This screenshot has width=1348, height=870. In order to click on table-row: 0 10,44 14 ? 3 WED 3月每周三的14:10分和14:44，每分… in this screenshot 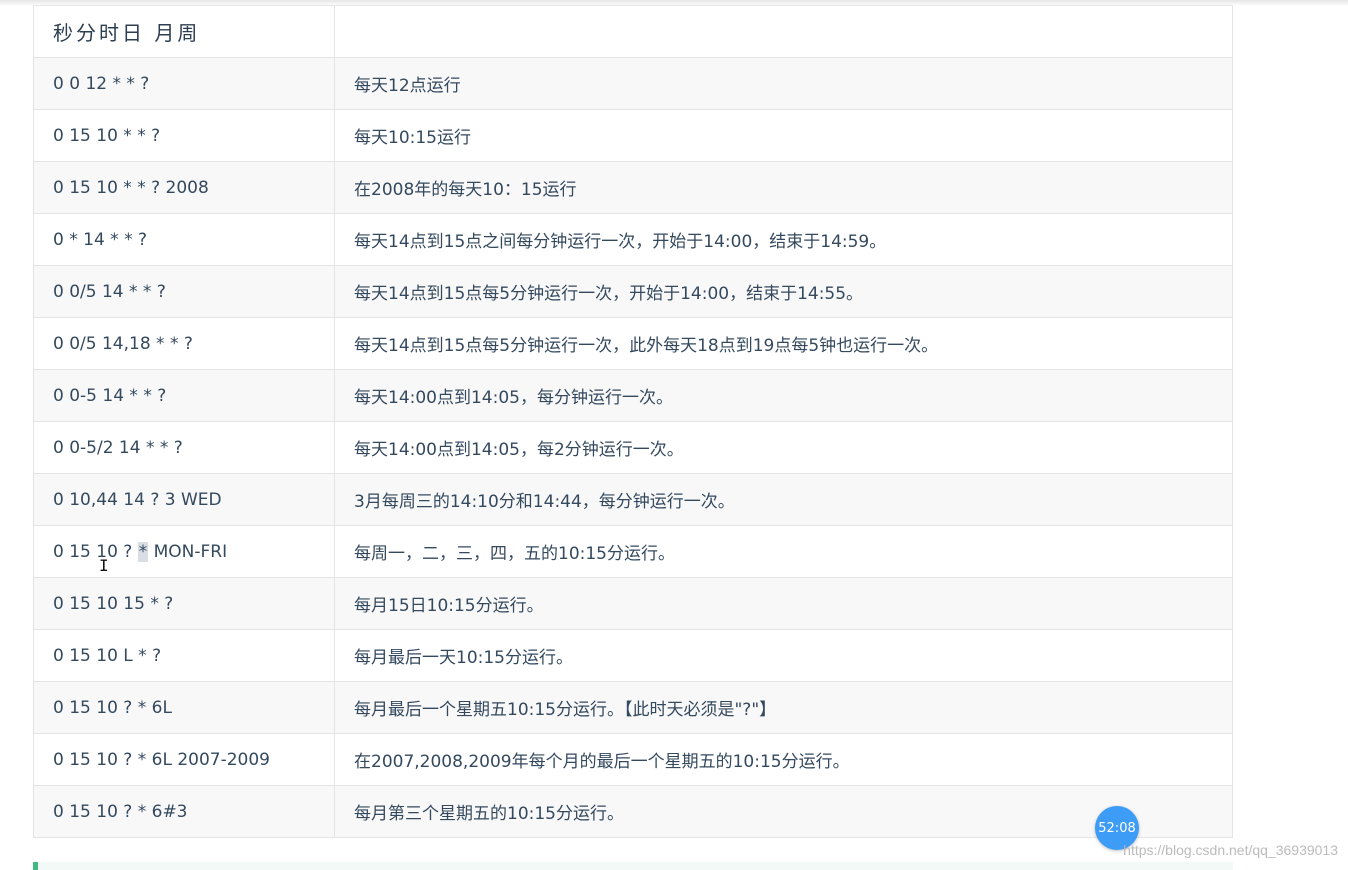, I will do `click(633, 499)`.